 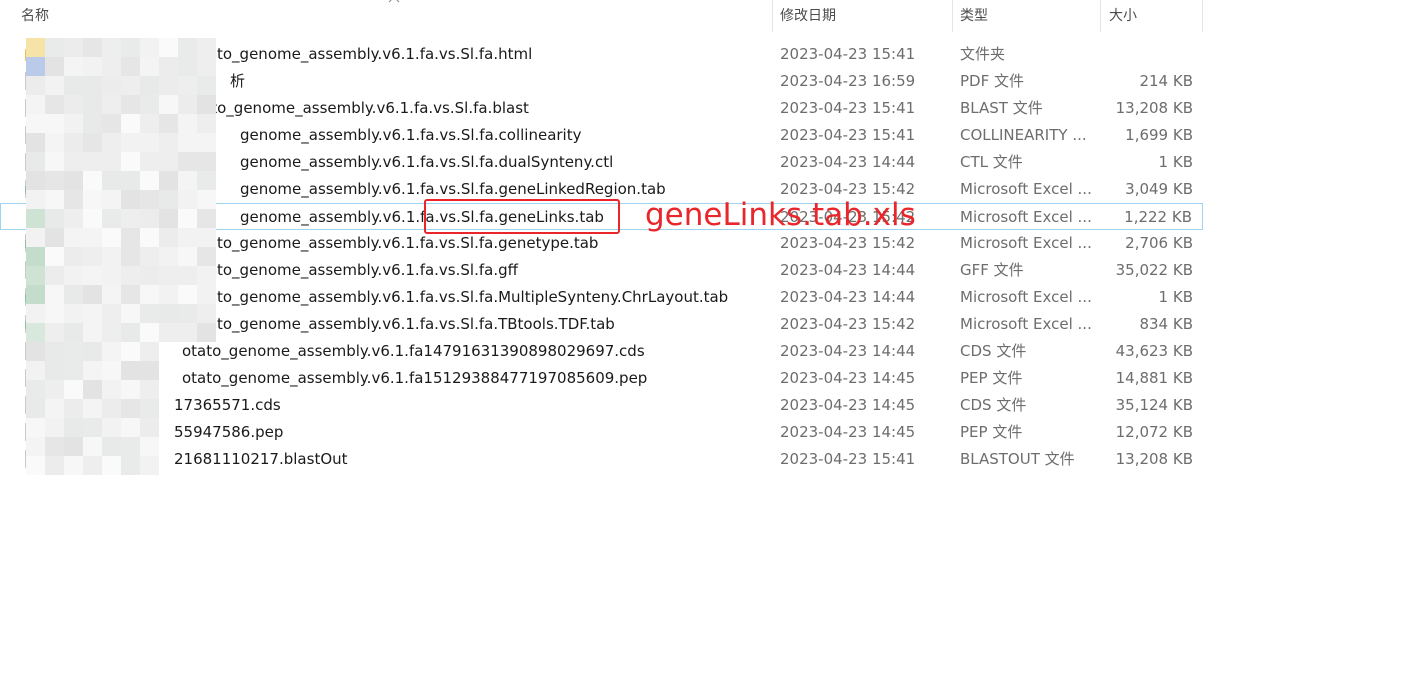 I want to click on file-type: CTL 文件, so click(x=991, y=162).